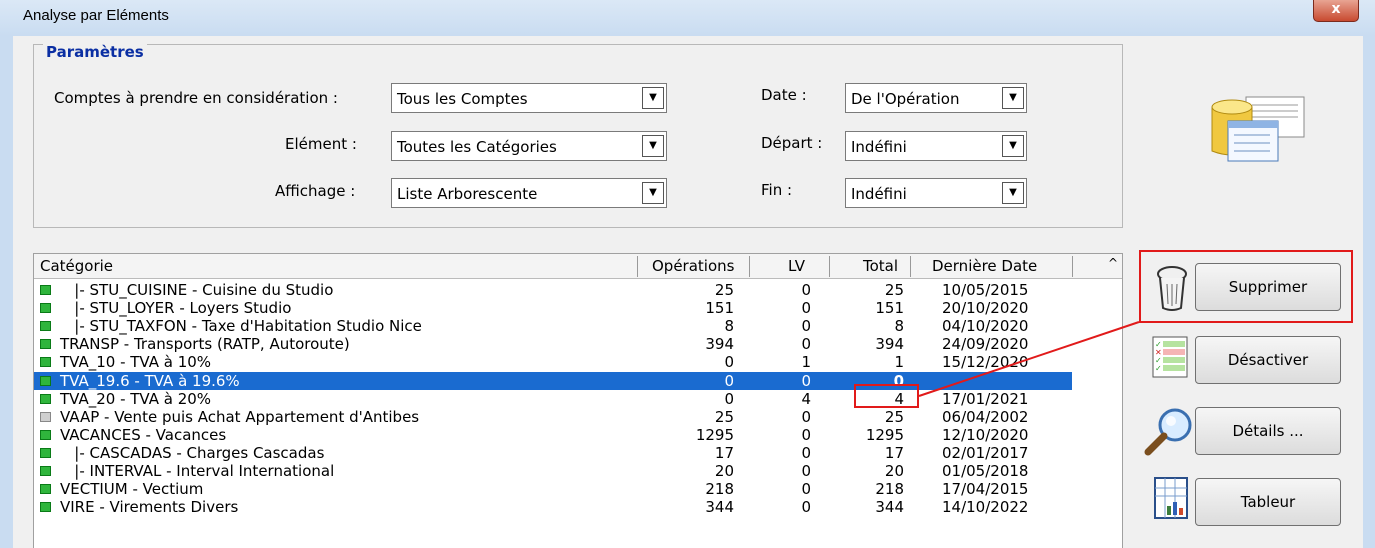 The image size is (1375, 548). I want to click on annotation-arrow, so click(1029, 359).